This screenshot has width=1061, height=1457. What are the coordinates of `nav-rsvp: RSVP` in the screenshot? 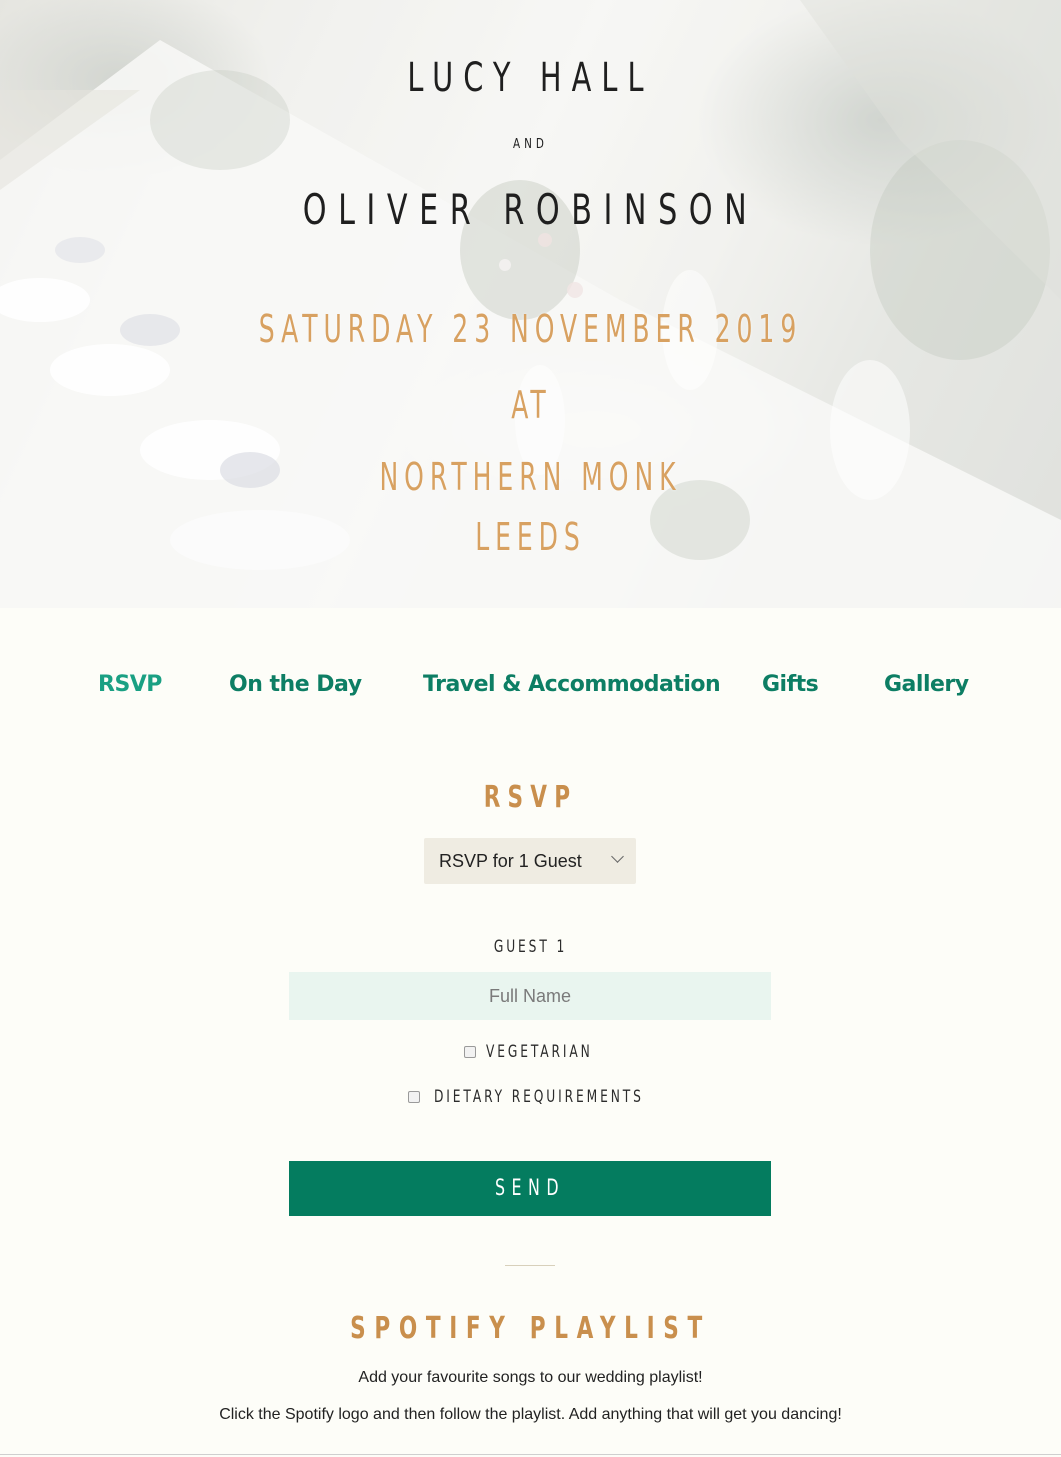 It's located at (130, 684).